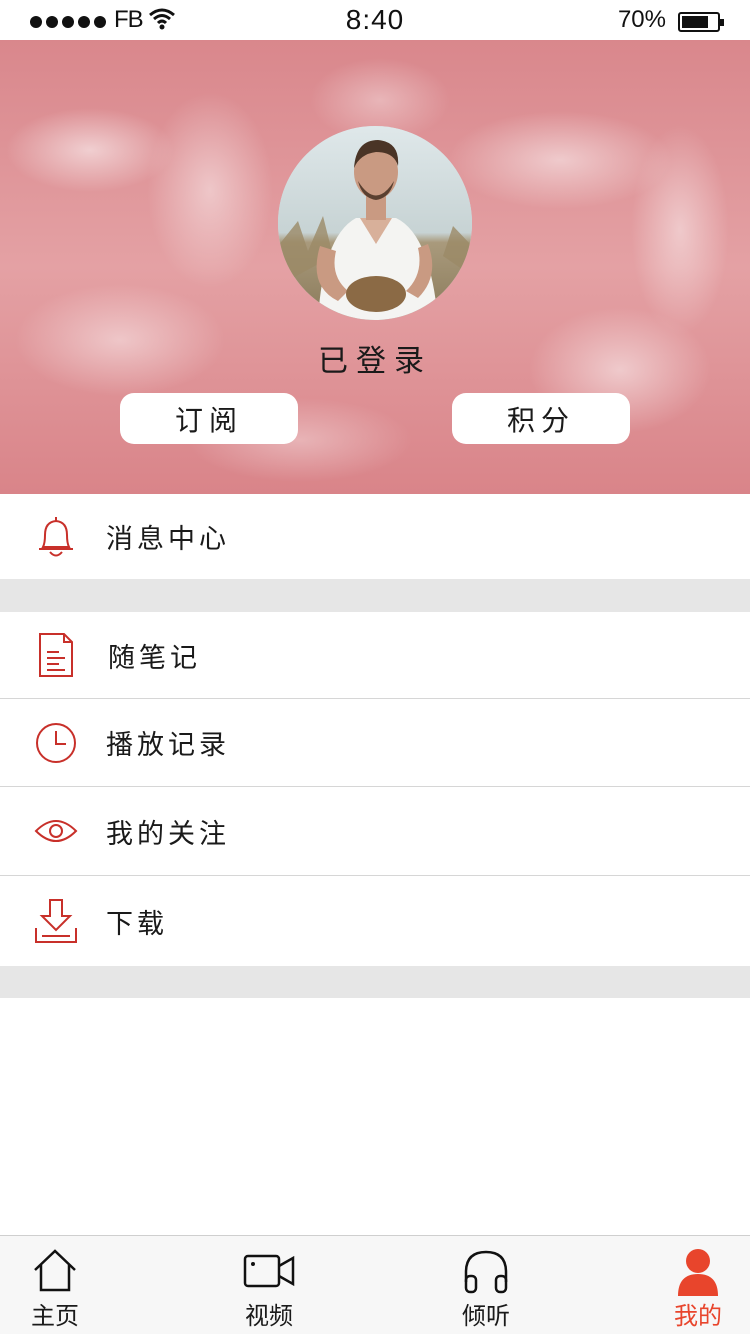  Describe the element at coordinates (269, 1271) in the screenshot. I see `video-camera-icon` at that location.